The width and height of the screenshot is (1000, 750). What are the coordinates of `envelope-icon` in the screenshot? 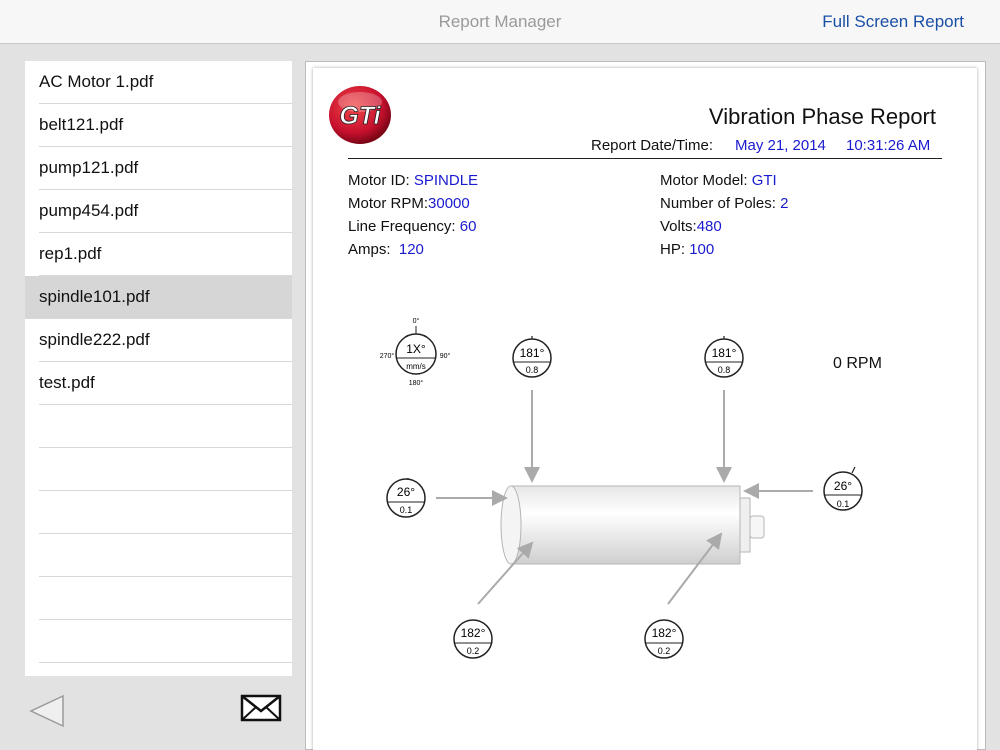 It's located at (261, 708).